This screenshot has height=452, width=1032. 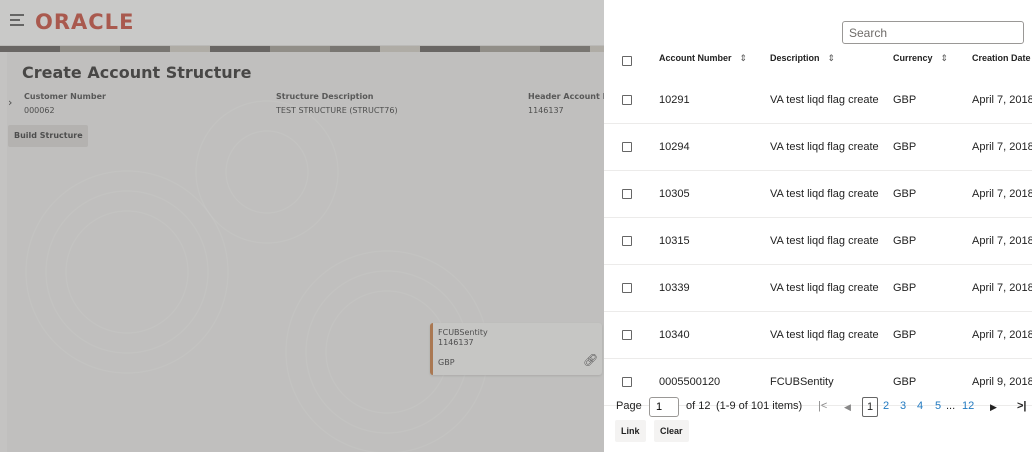 I want to click on clear-button: Clear, so click(x=671, y=431).